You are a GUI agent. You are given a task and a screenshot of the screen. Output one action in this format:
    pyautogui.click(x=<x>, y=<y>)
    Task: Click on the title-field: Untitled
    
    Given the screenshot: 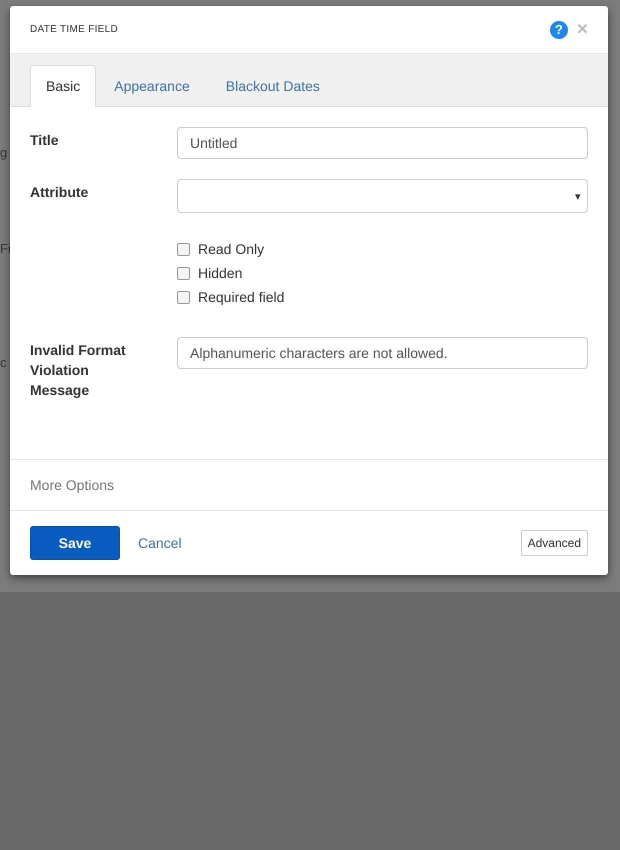 What is the action you would take?
    pyautogui.click(x=382, y=143)
    